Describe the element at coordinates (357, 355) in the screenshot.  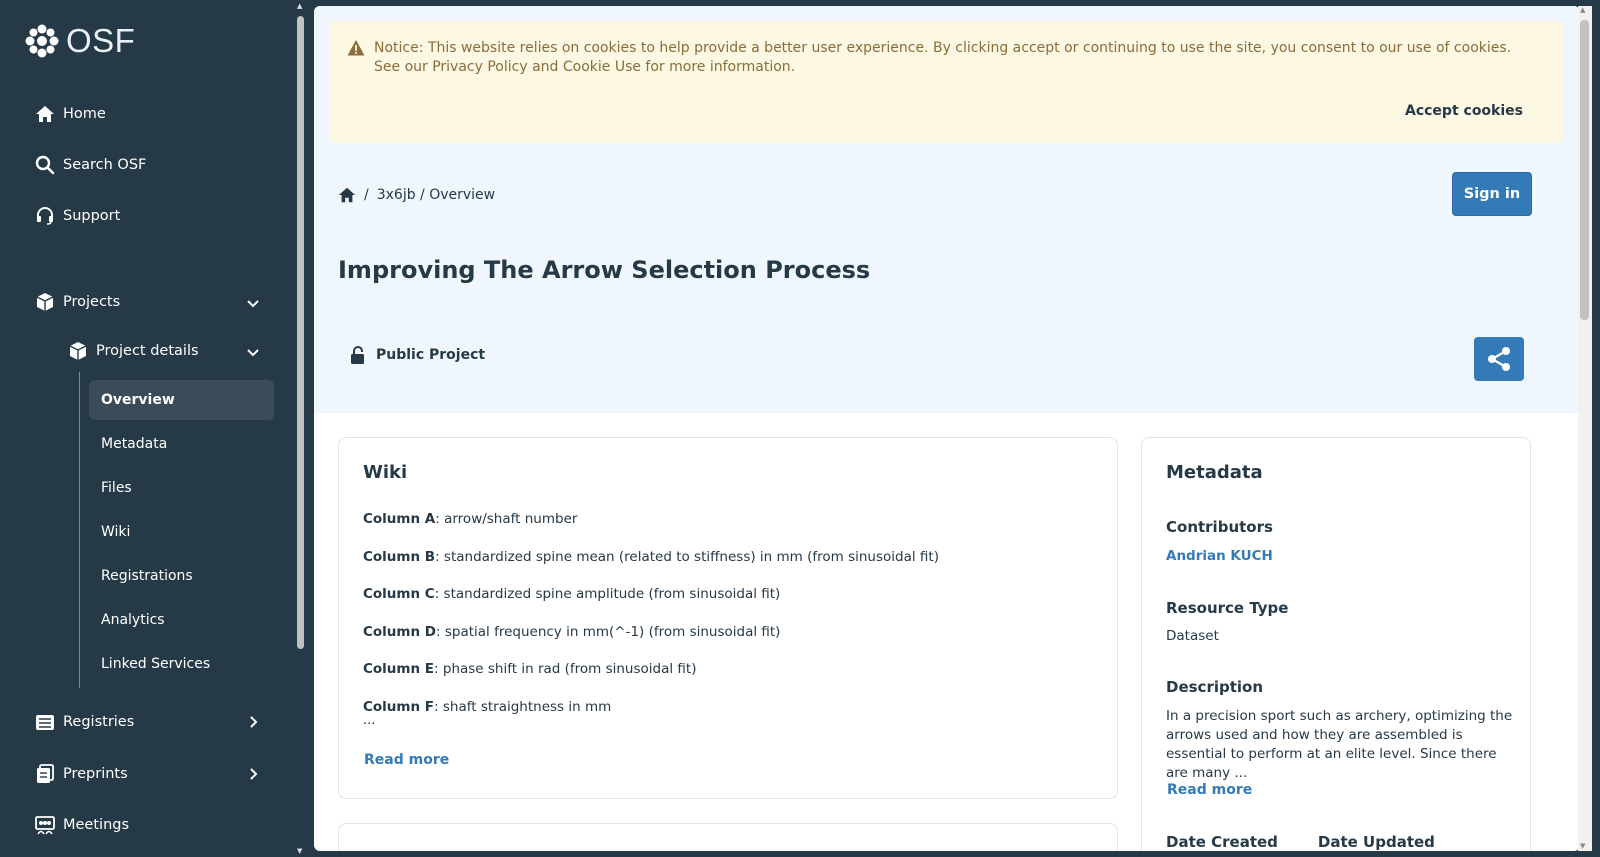
I see `unlock-icon` at that location.